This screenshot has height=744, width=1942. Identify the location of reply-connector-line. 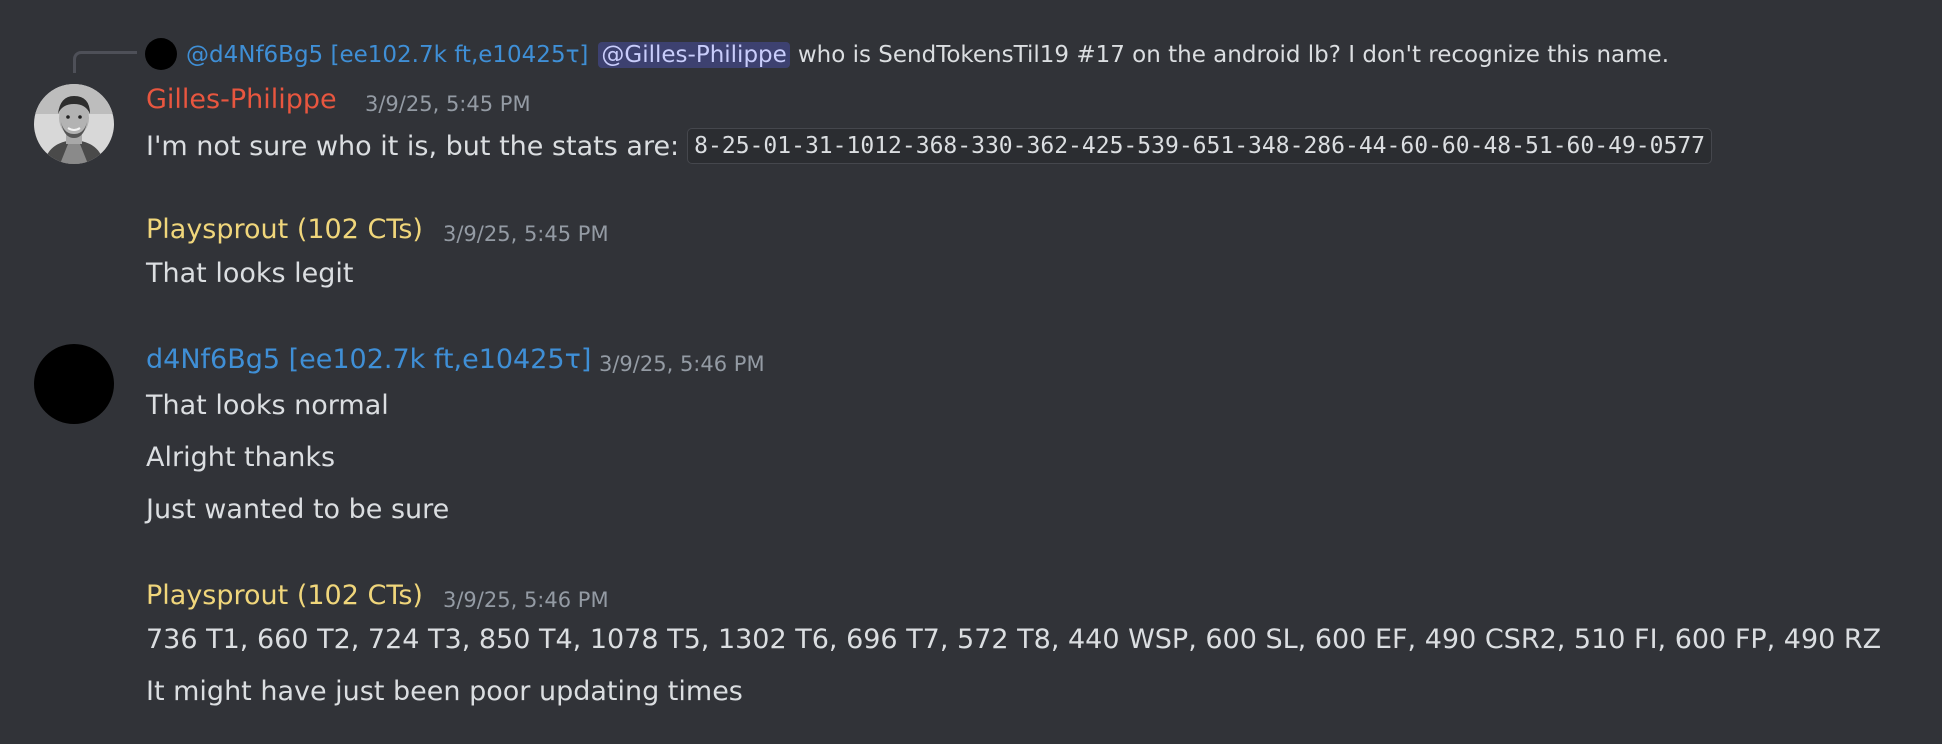
(105, 62).